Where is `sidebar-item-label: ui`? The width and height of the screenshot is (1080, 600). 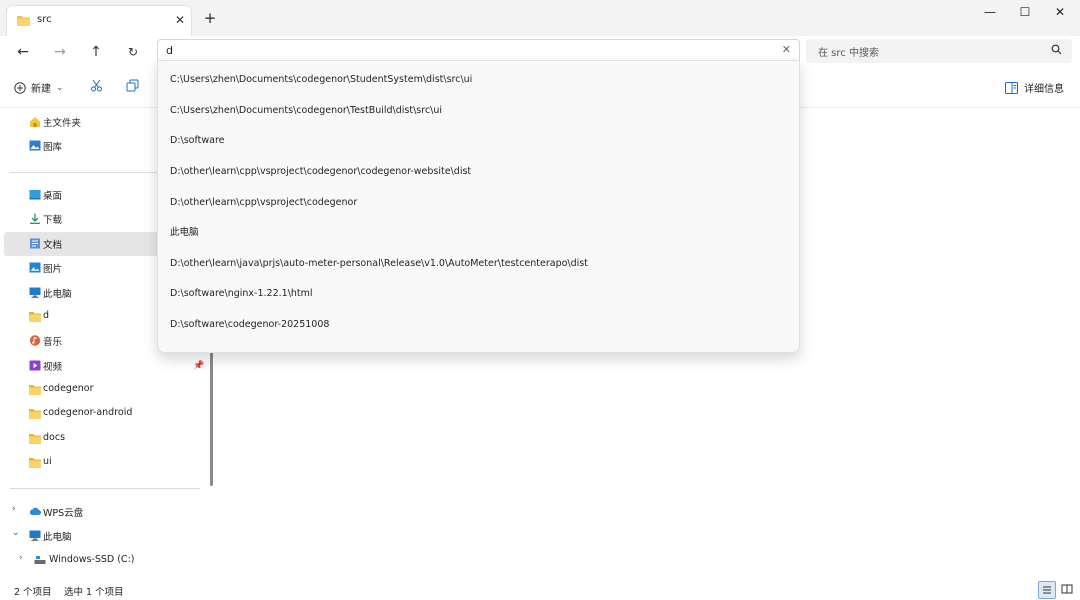 sidebar-item-label: ui is located at coordinates (47, 461).